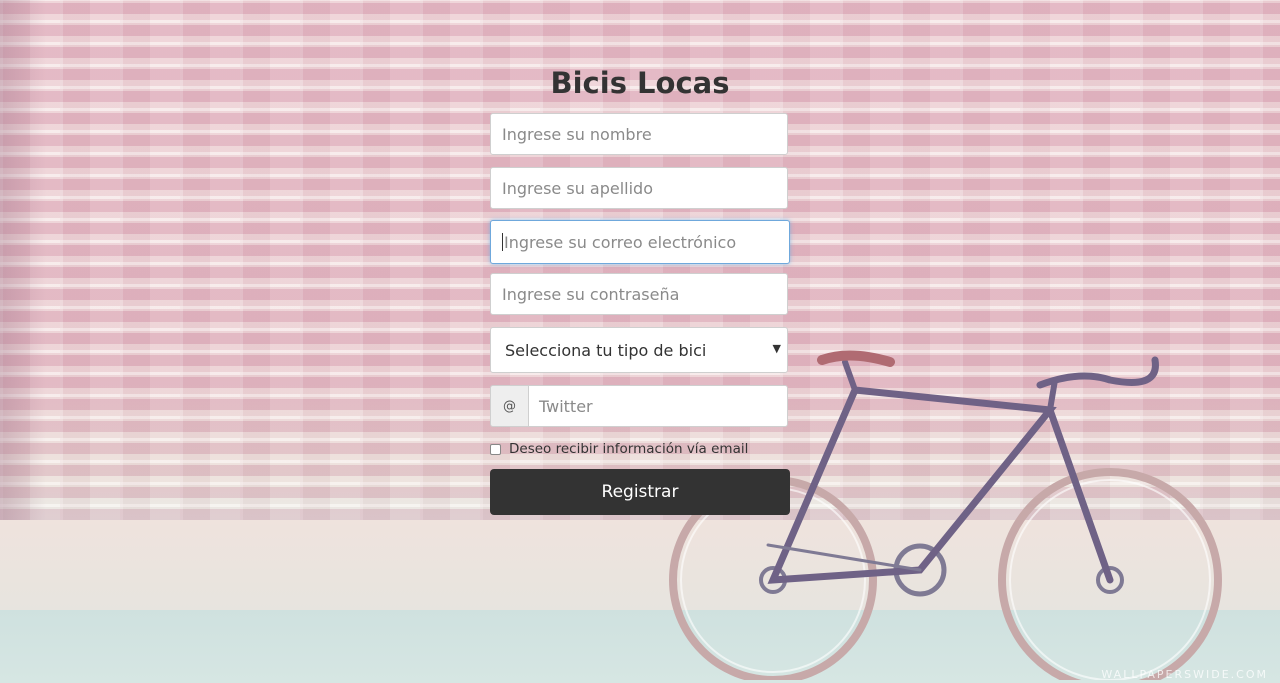  Describe the element at coordinates (1184, 674) in the screenshot. I see `watermark-text: WALLPAPERSWIDE.COM` at that location.